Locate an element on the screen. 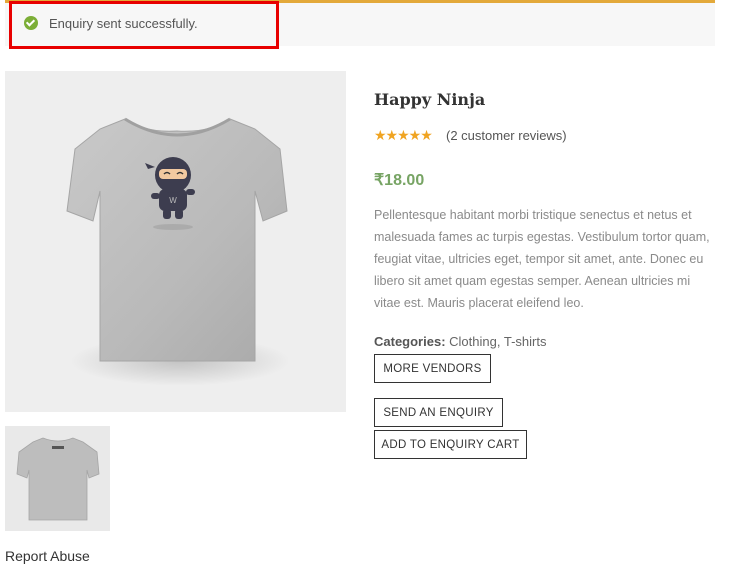  send-enquiry-button: SEND AN ENQUIRY is located at coordinates (438, 412).